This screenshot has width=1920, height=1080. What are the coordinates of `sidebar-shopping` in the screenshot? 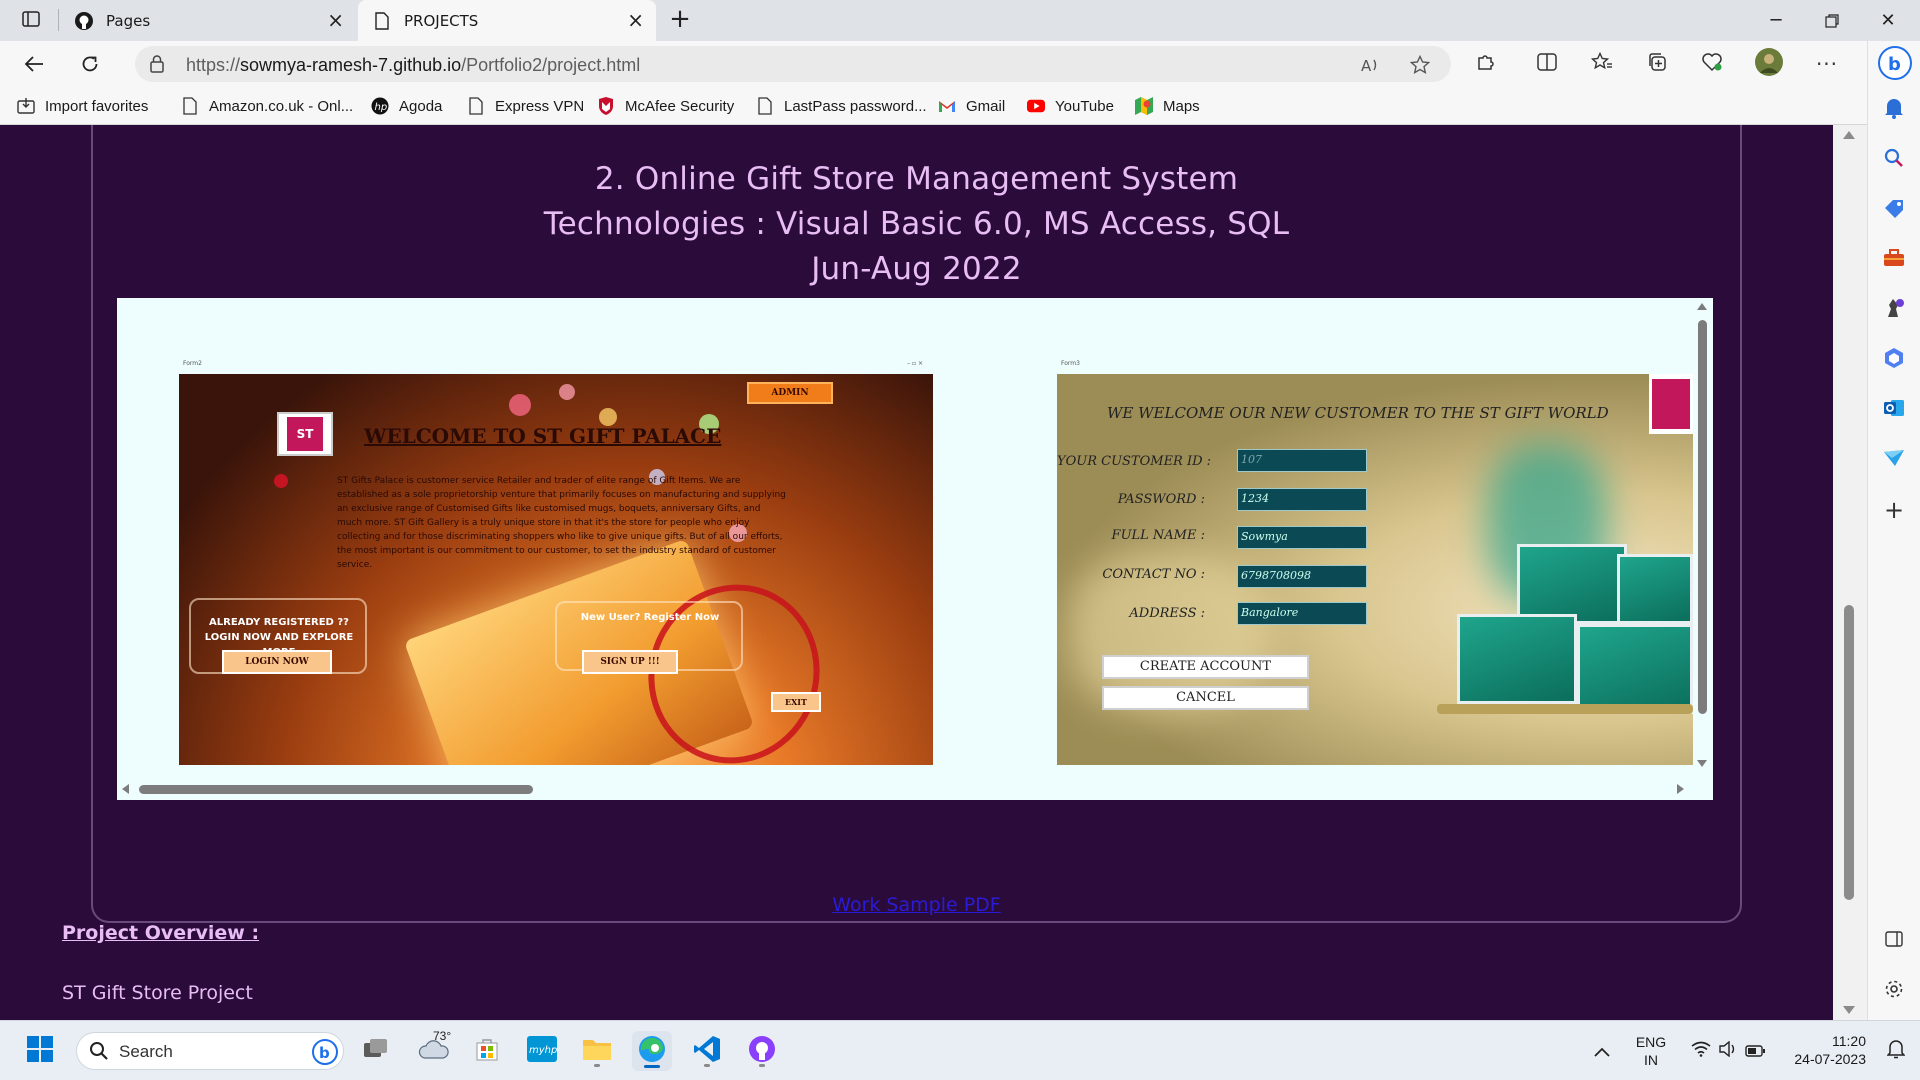 It's located at (1894, 210).